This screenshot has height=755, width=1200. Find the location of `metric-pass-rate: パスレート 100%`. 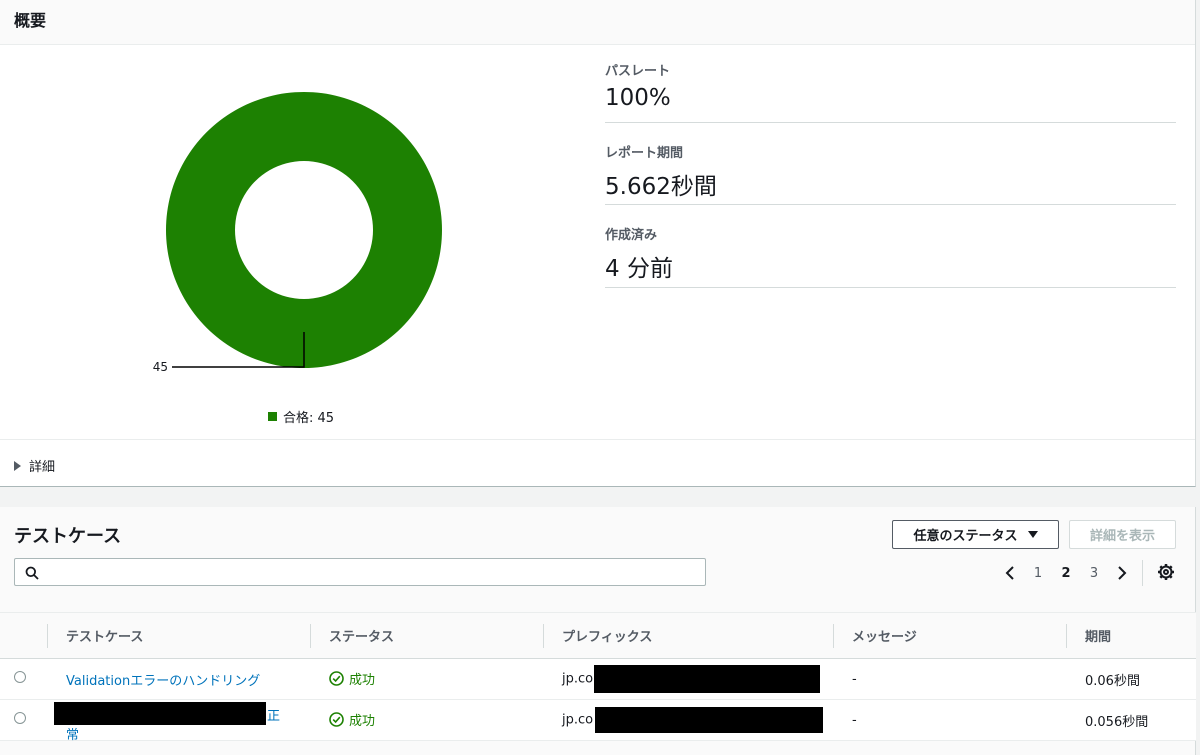

metric-pass-rate: パスレート 100% is located at coordinates (890, 91).